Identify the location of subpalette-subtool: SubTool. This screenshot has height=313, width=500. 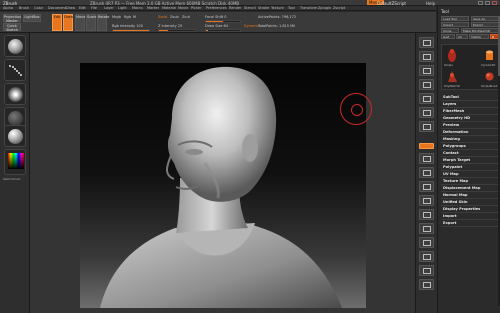
(470, 97).